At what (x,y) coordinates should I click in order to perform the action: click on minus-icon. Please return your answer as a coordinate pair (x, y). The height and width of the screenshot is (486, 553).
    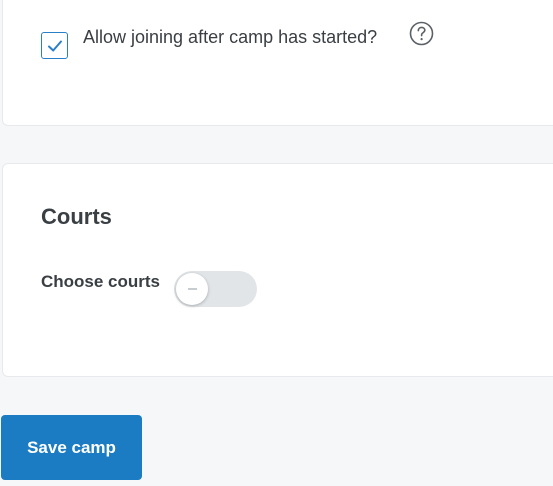
    Looking at the image, I should click on (192, 289).